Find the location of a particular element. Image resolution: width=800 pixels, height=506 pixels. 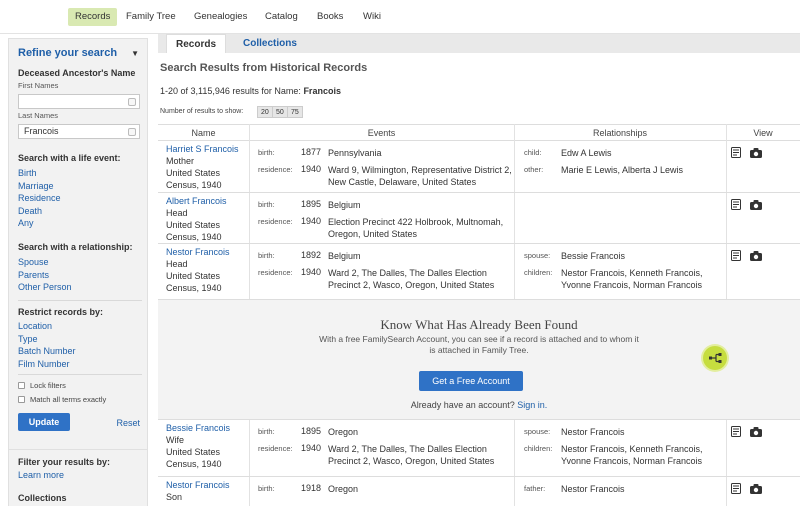

record-name-link: Albert Francois is located at coordinates (196, 201).